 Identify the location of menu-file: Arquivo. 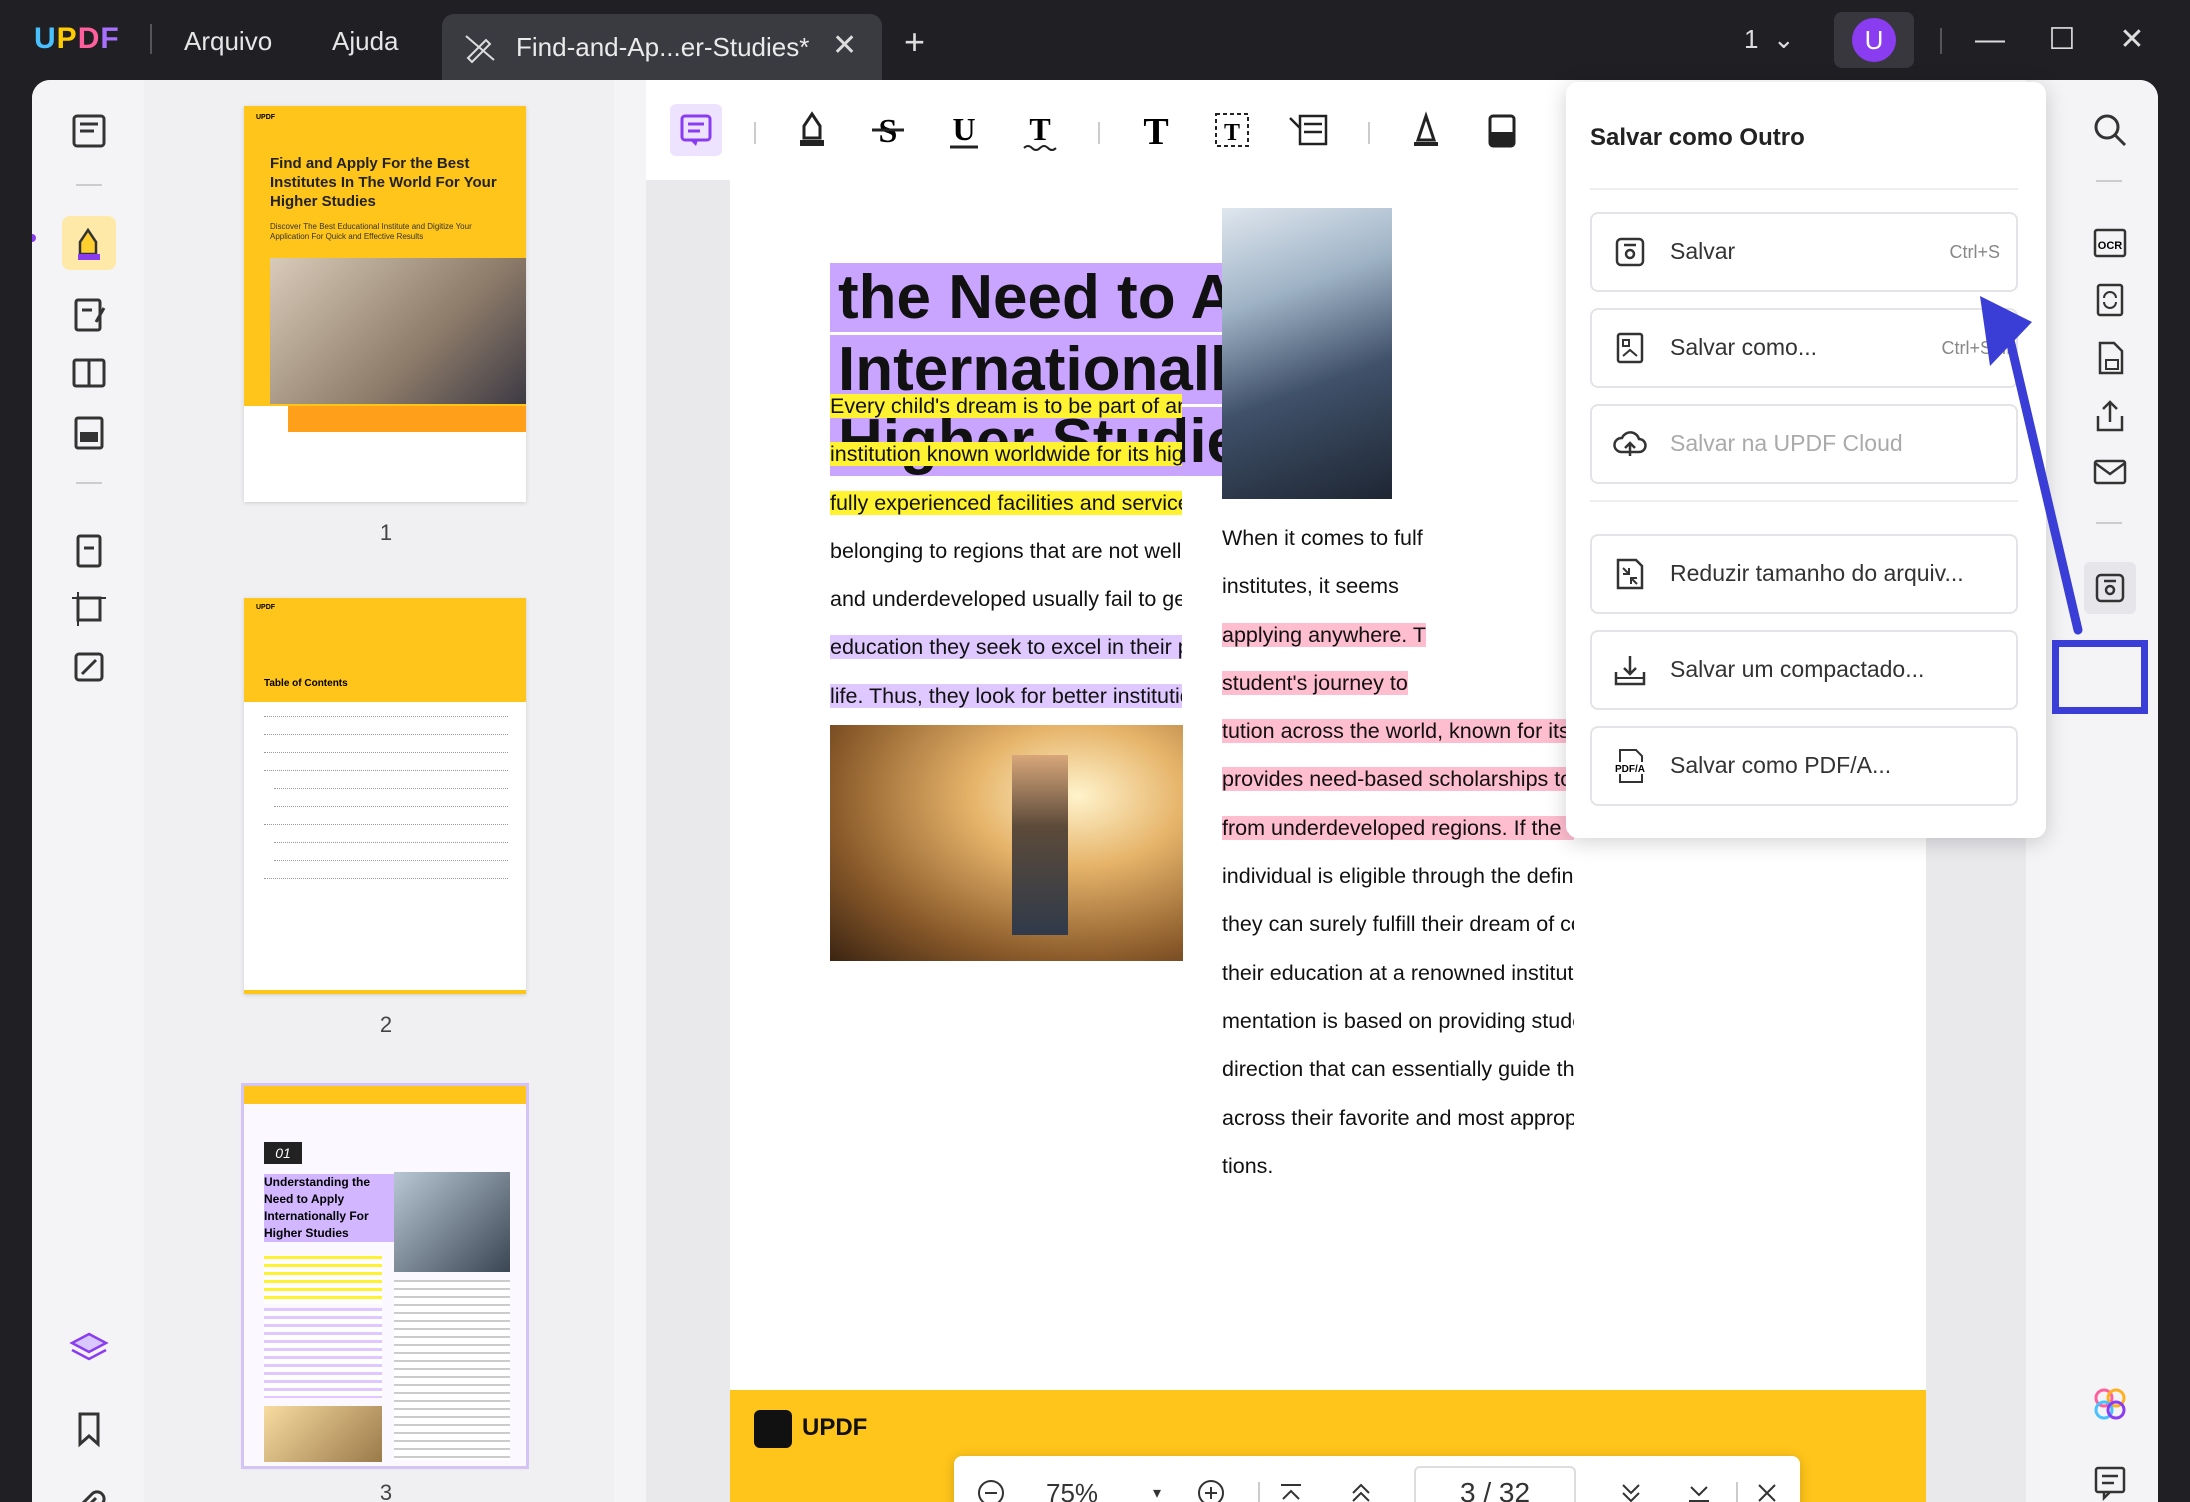
(228, 41).